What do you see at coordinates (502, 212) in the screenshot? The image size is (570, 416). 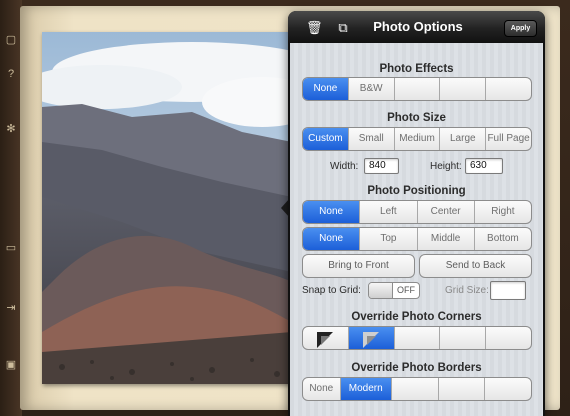 I see `hpos-right: Right` at bounding box center [502, 212].